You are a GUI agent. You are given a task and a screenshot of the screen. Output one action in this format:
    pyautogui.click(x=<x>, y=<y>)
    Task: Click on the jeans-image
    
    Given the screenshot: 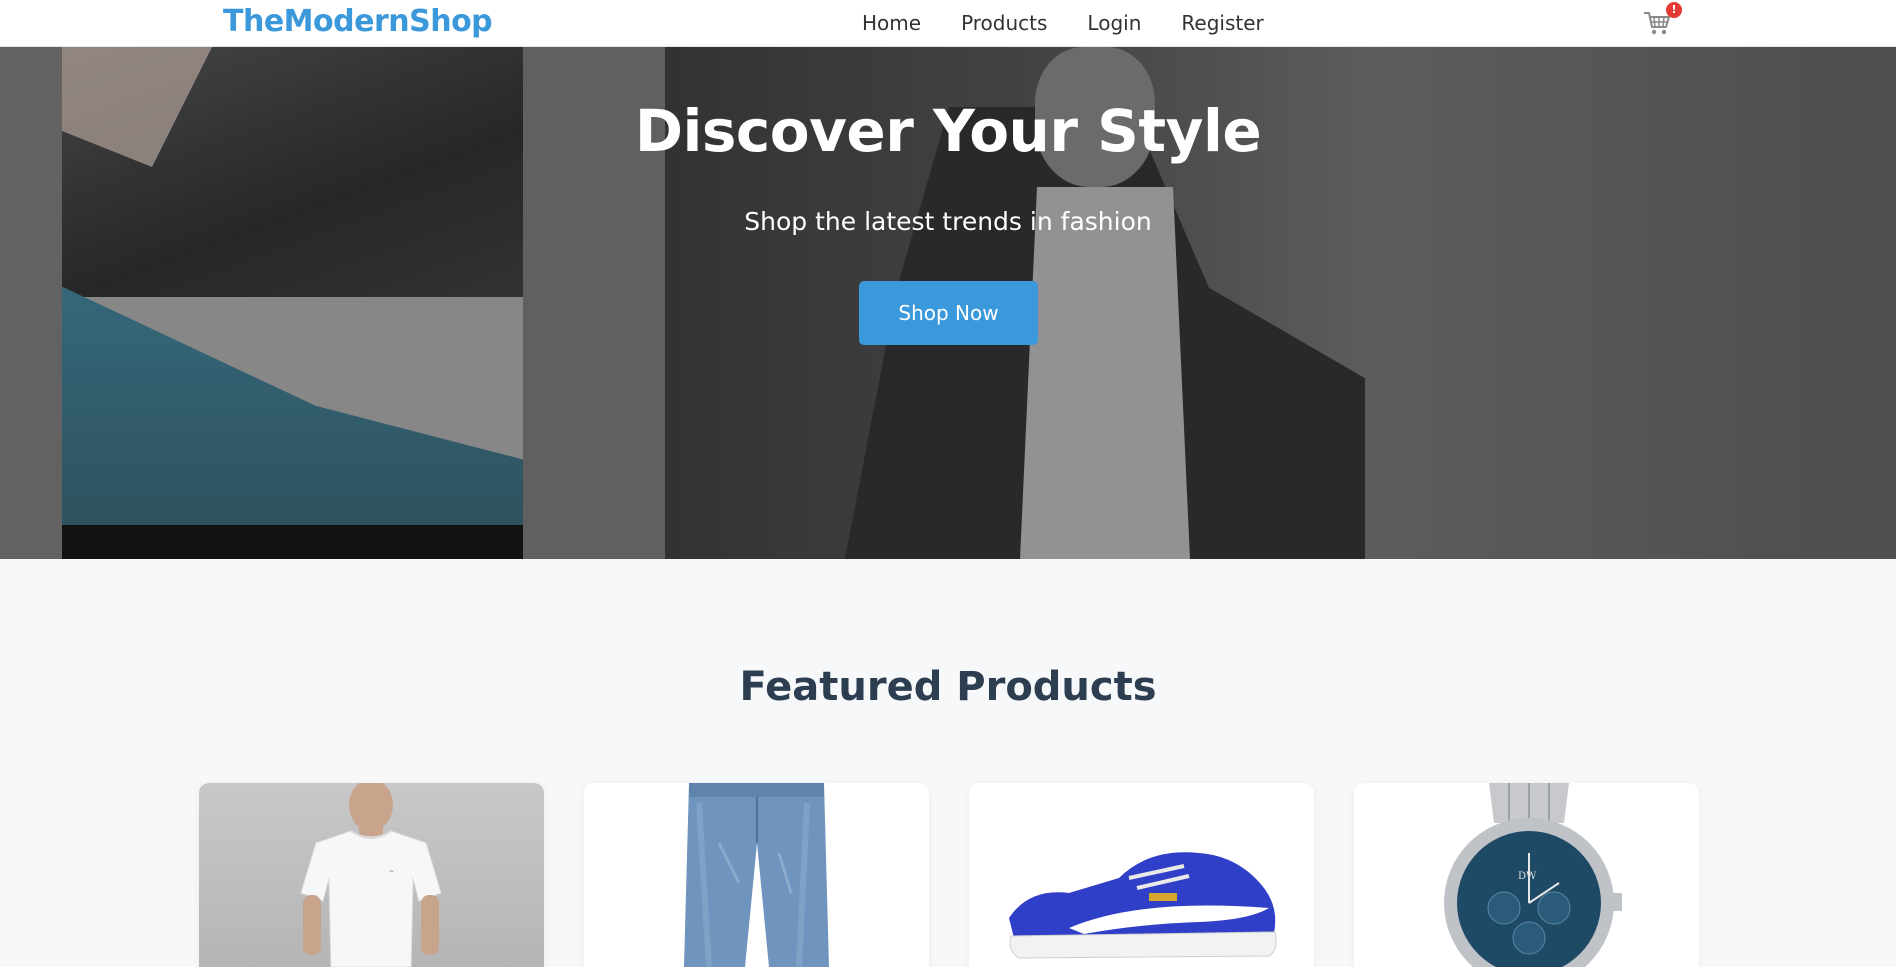 What is the action you would take?
    pyautogui.click(x=756, y=875)
    